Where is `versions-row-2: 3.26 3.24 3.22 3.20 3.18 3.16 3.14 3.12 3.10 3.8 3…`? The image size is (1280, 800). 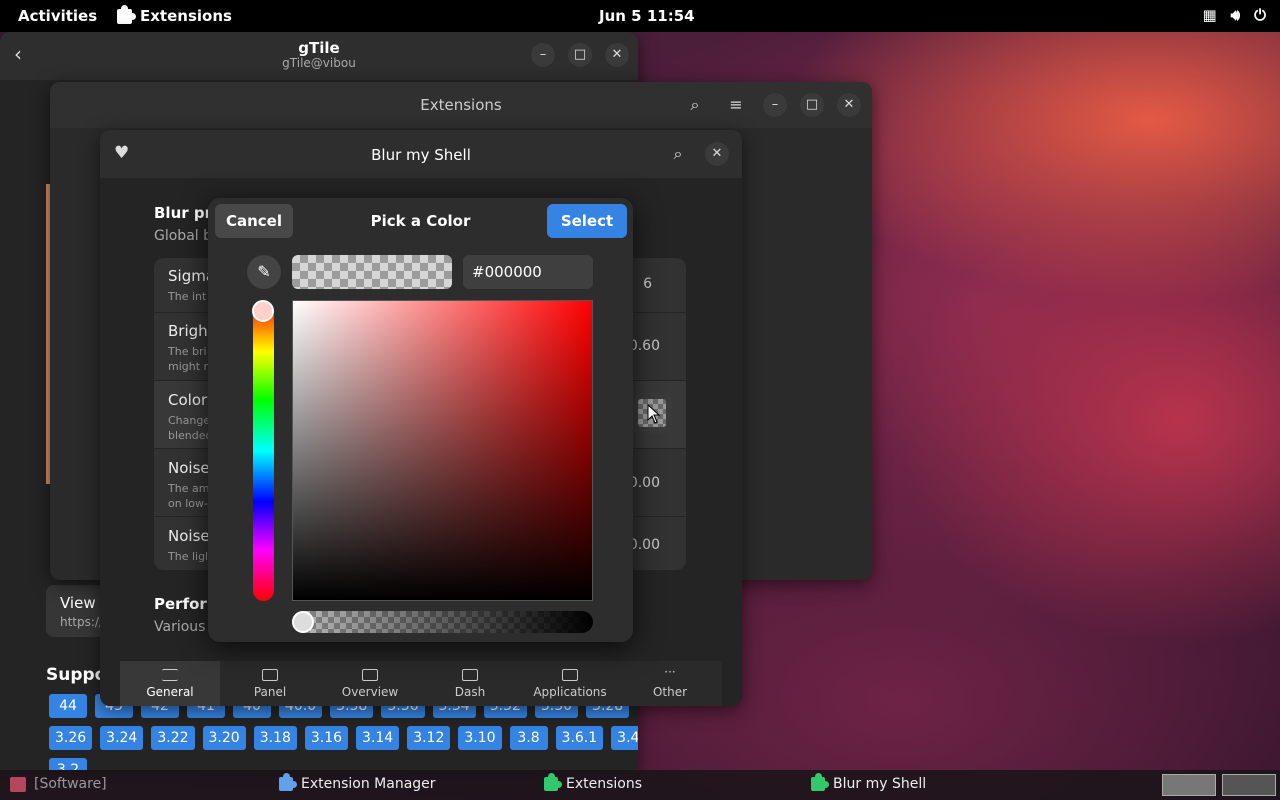
versions-row-2: 3.26 3.24 3.22 3.20 3.18 3.16 3.14 3.12 3.10 3.8 3… is located at coordinates (343, 738).